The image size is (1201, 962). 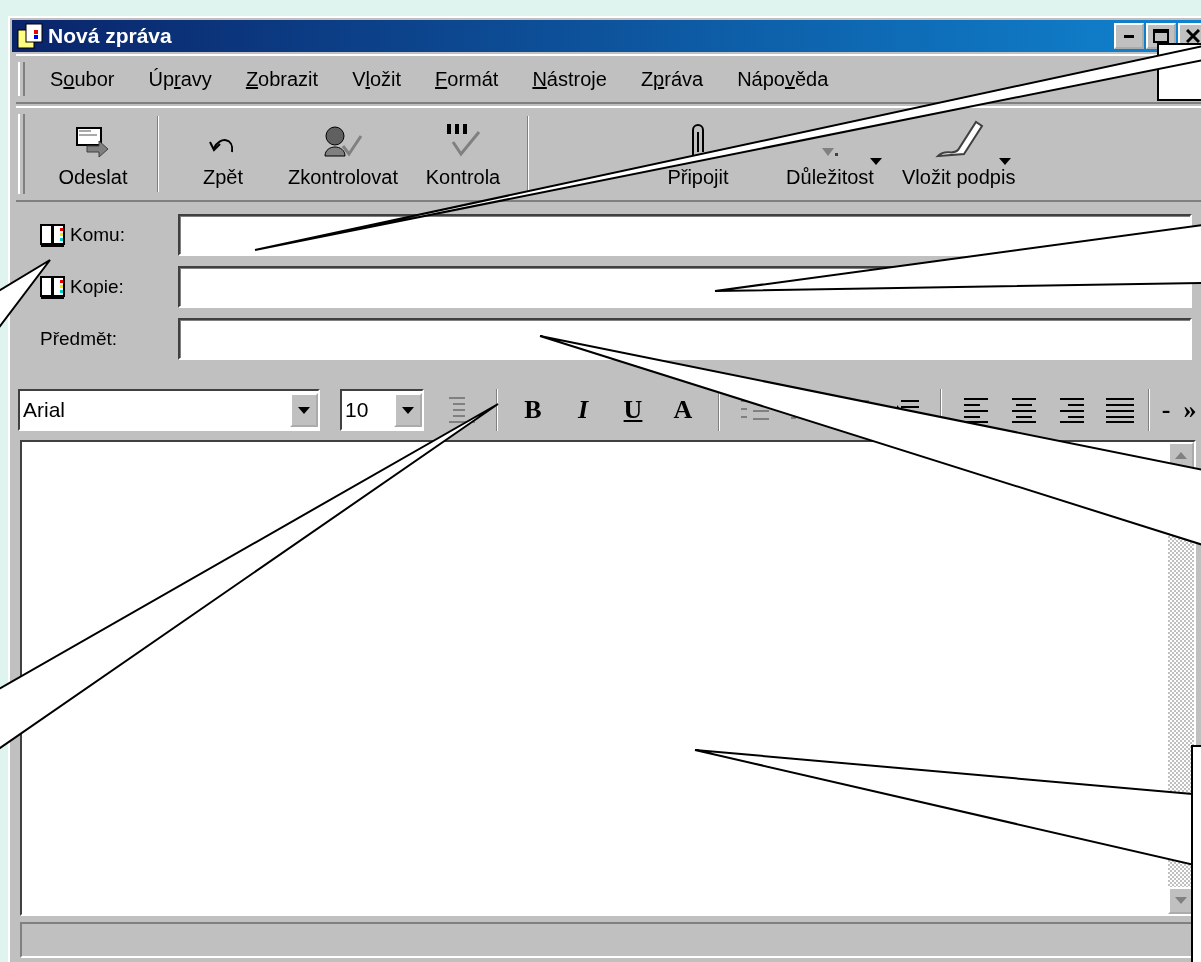 What do you see at coordinates (110, 36) in the screenshot?
I see `window-title: Nová zpráva` at bounding box center [110, 36].